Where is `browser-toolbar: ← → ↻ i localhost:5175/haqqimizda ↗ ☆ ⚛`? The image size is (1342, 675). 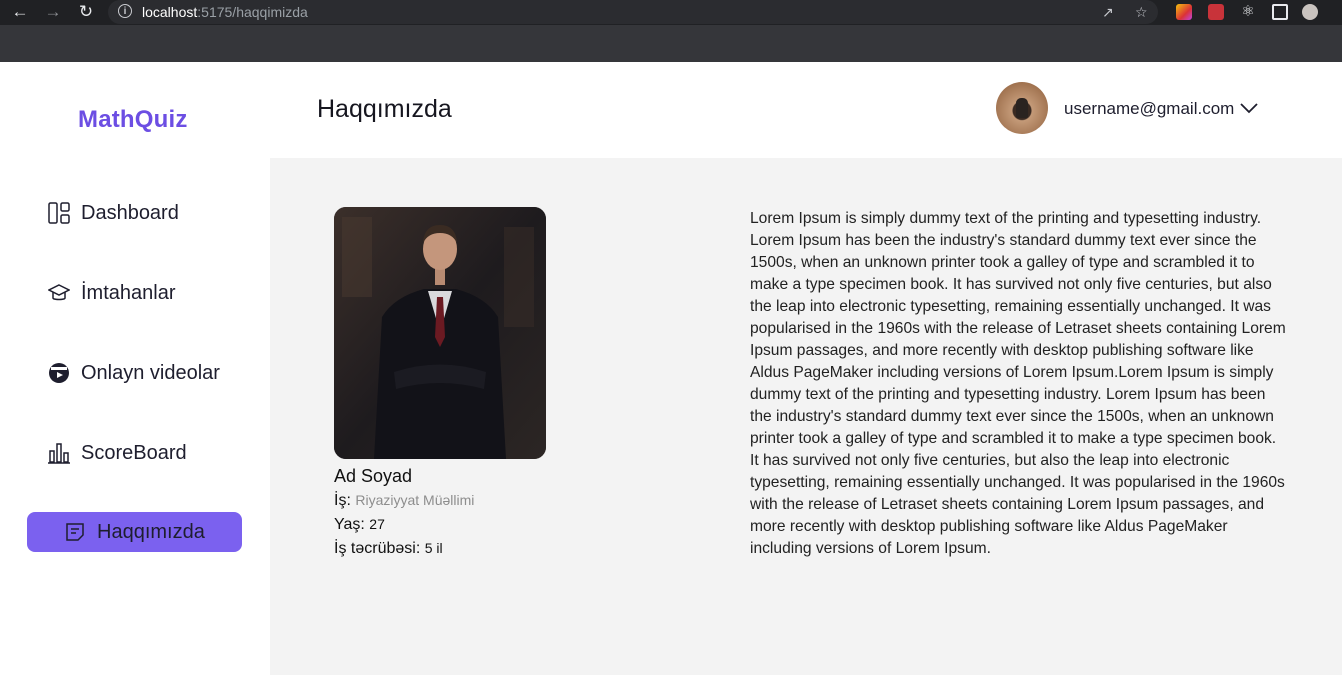 browser-toolbar: ← → ↻ i localhost:5175/haqqimizda ↗ ☆ ⚛ is located at coordinates (671, 12).